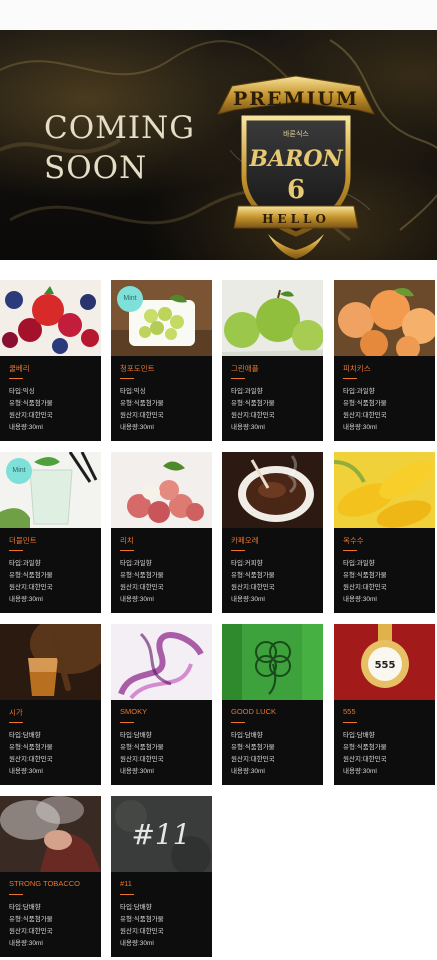 The image size is (437, 960). Describe the element at coordinates (384, 704) in the screenshot. I see `product-card: 555 555 타입:담배향 유형:식품첨가물 원산지:대한민국 내용량:30ml` at that location.